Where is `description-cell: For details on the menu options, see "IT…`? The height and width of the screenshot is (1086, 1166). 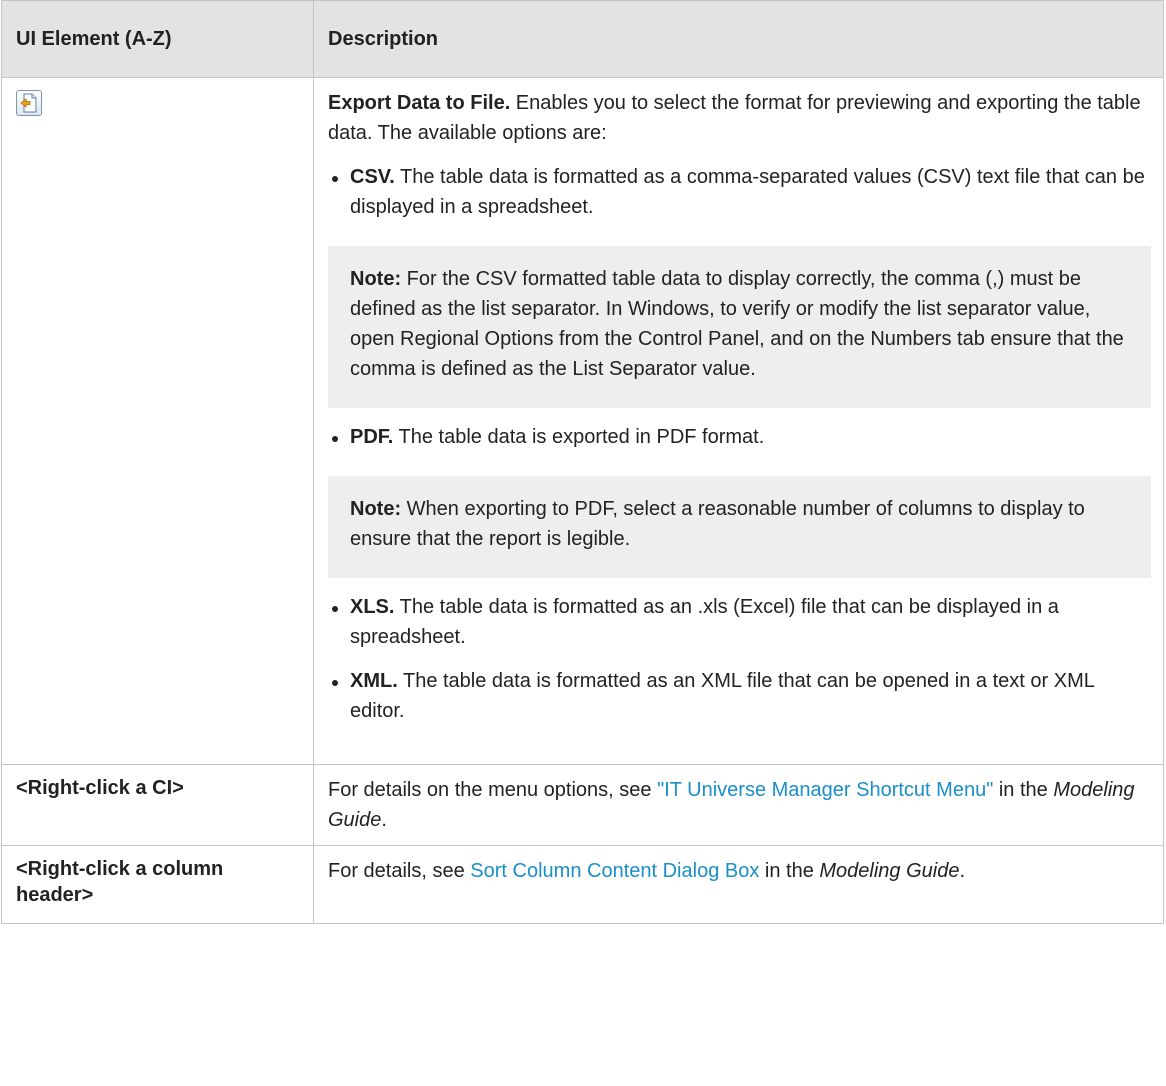 description-cell: For details on the menu options, see "IT… is located at coordinates (738, 805).